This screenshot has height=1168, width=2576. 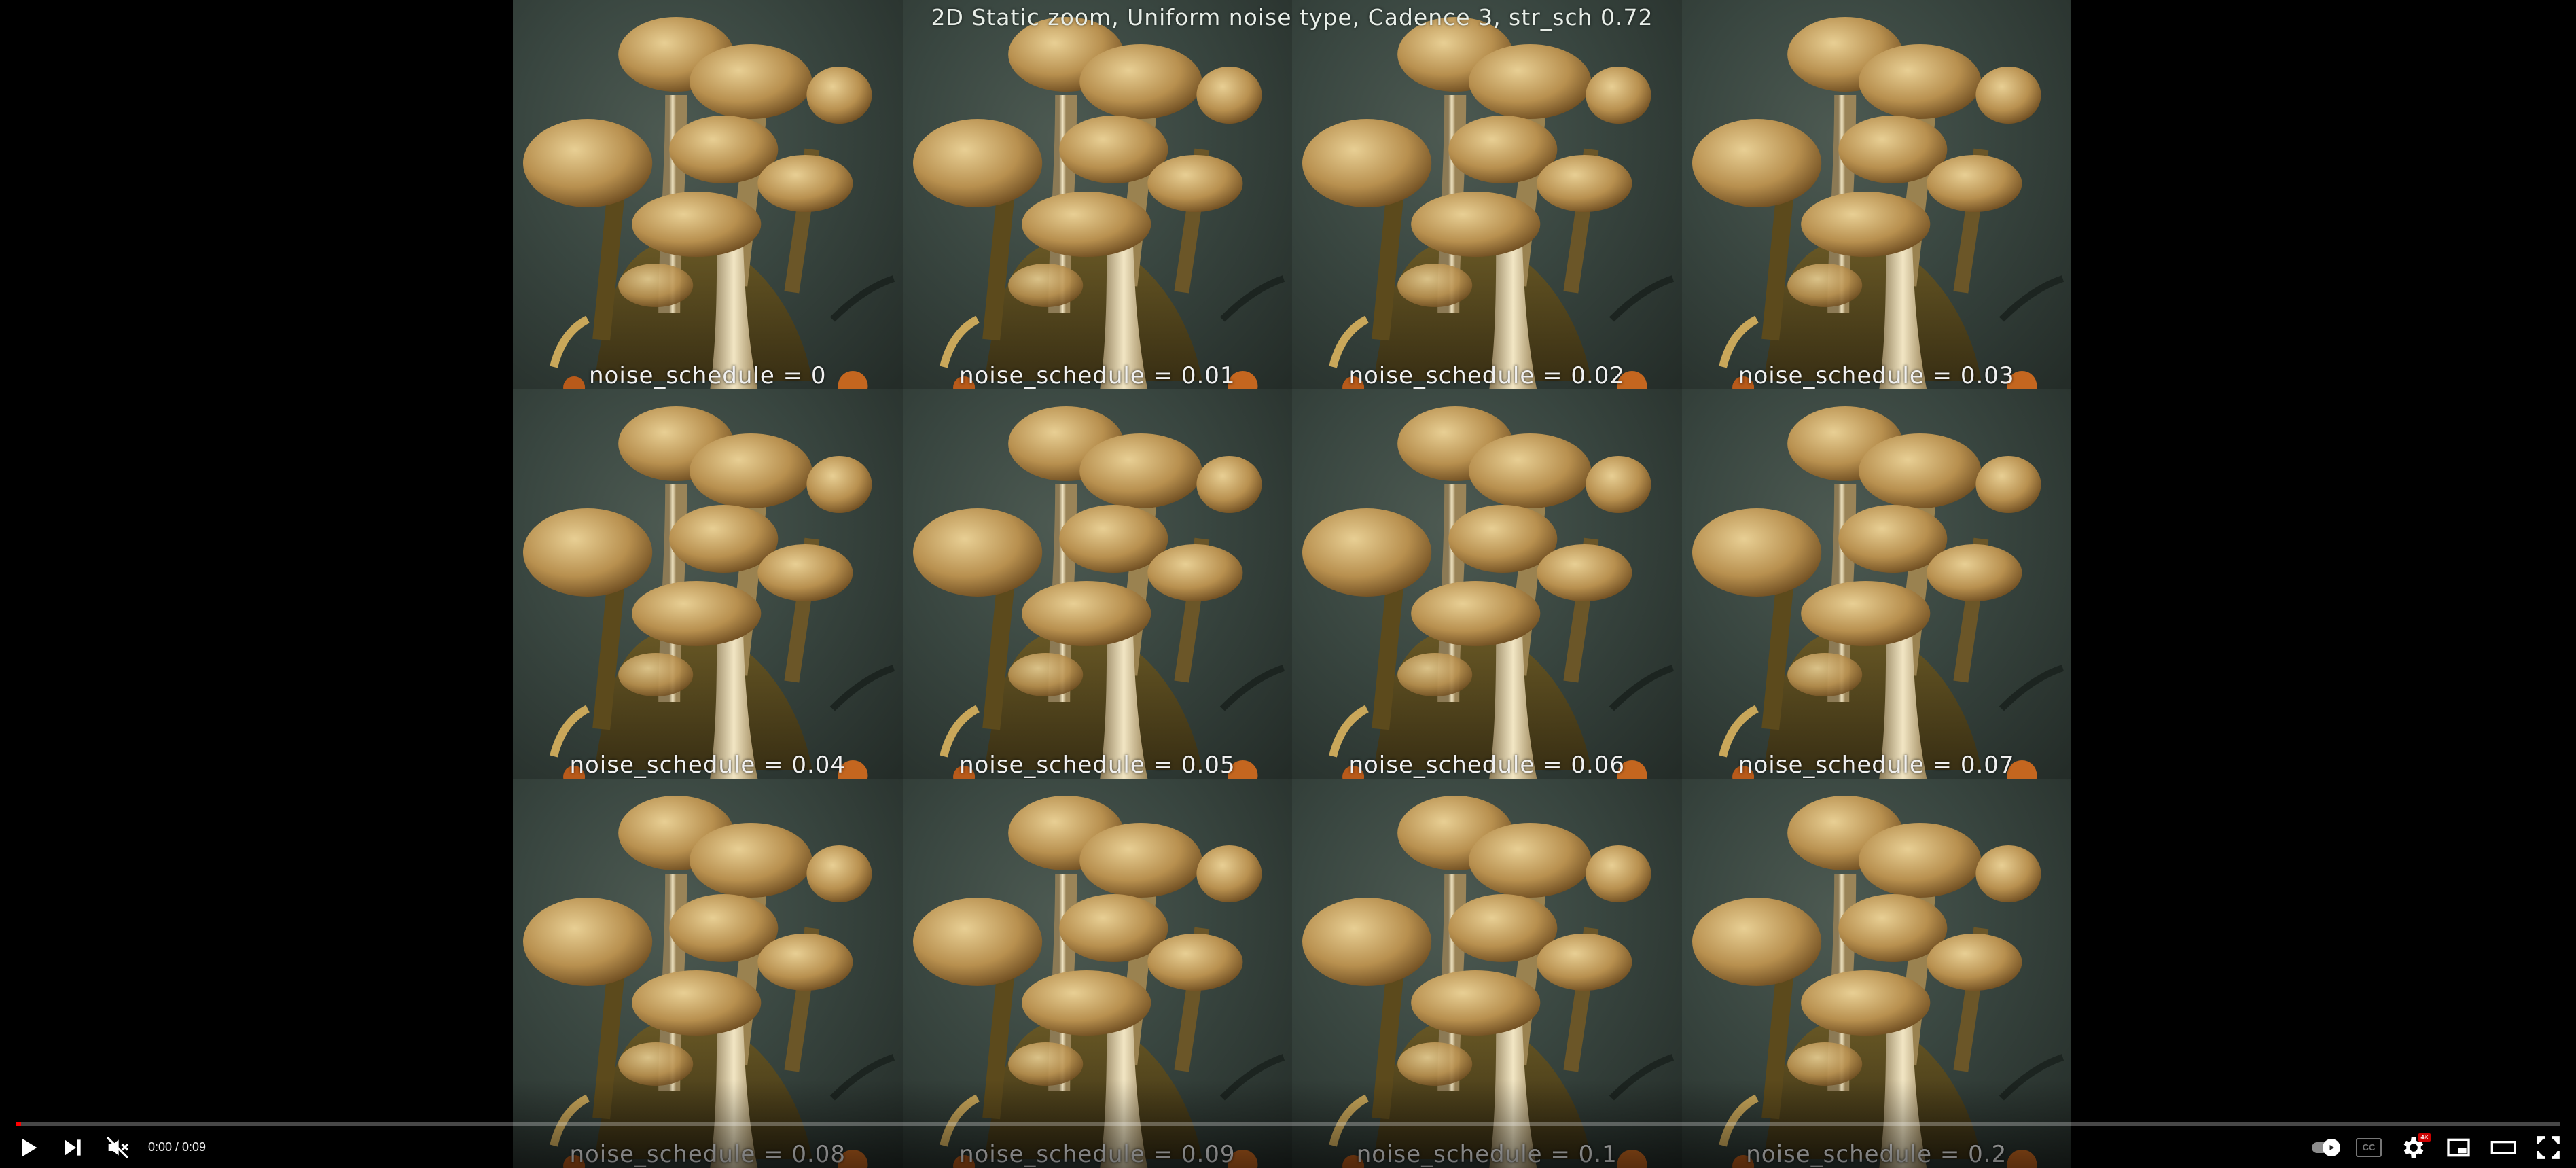 What do you see at coordinates (2331, 1147) in the screenshot?
I see `autoplay-toggle-icon` at bounding box center [2331, 1147].